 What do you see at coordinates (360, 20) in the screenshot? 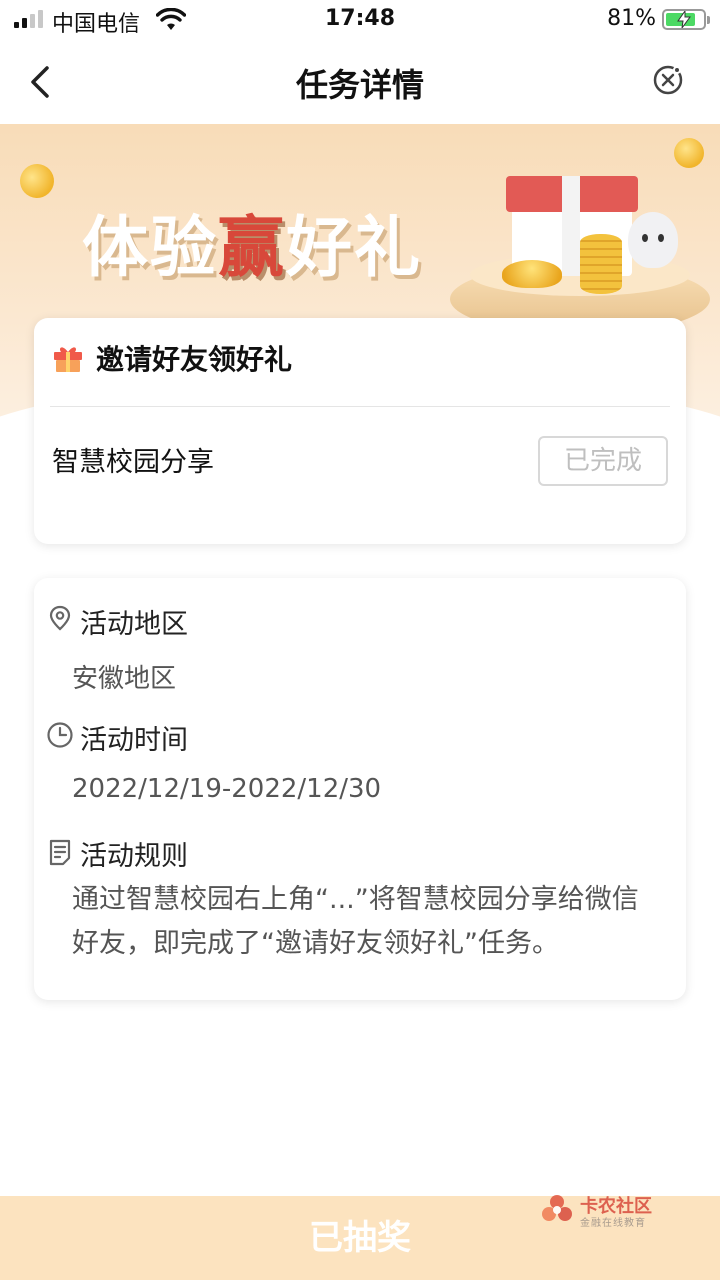
I see `status-bar: 中国电信 17:48 81%` at bounding box center [360, 20].